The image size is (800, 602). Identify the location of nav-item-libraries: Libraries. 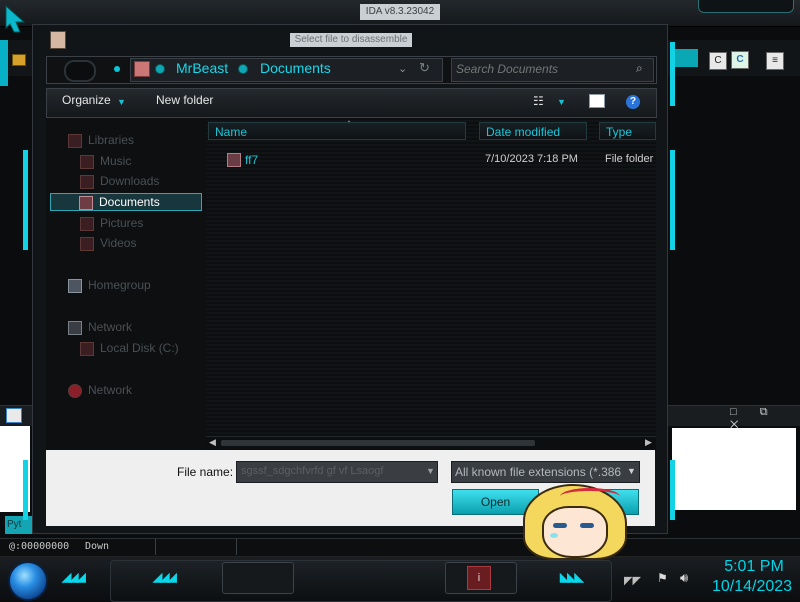
(101, 140).